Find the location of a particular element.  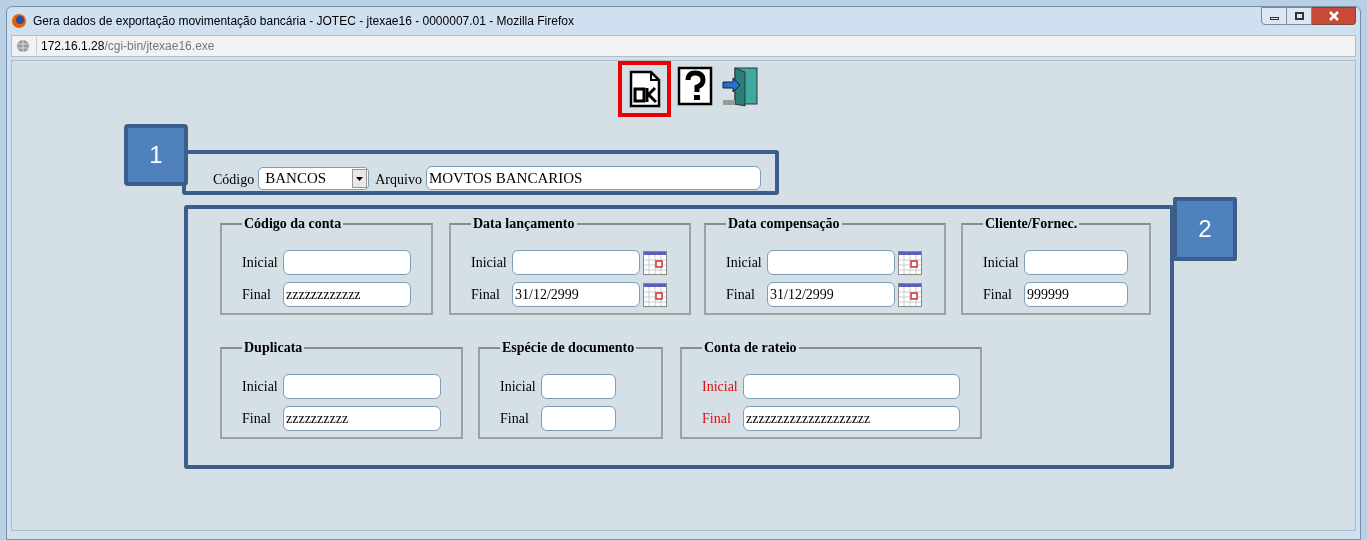

group-title: Espécie de documento is located at coordinates (568, 348).